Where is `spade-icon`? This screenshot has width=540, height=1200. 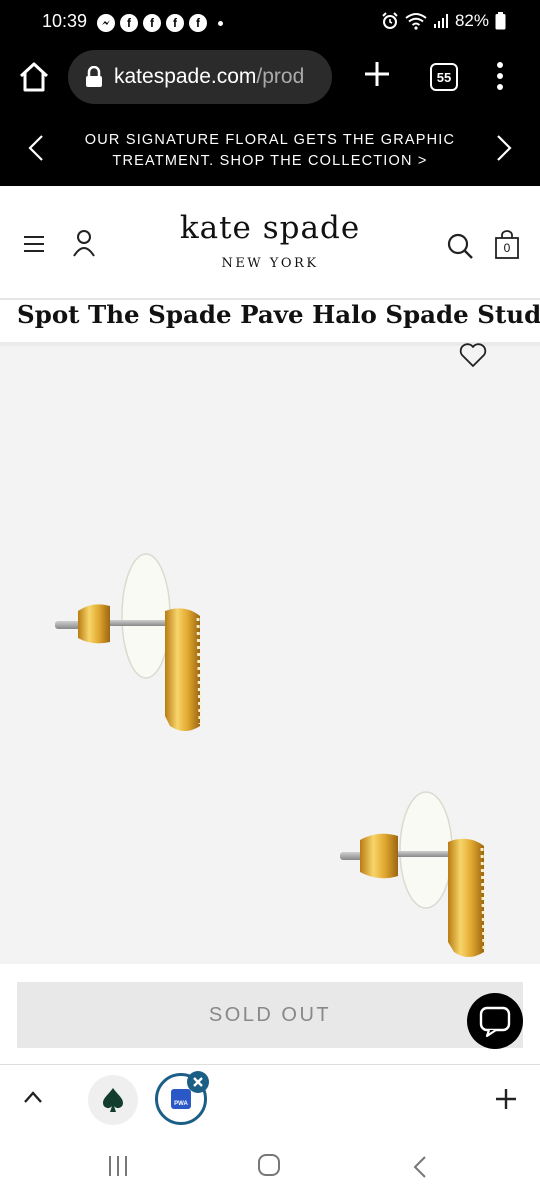 spade-icon is located at coordinates (113, 1100).